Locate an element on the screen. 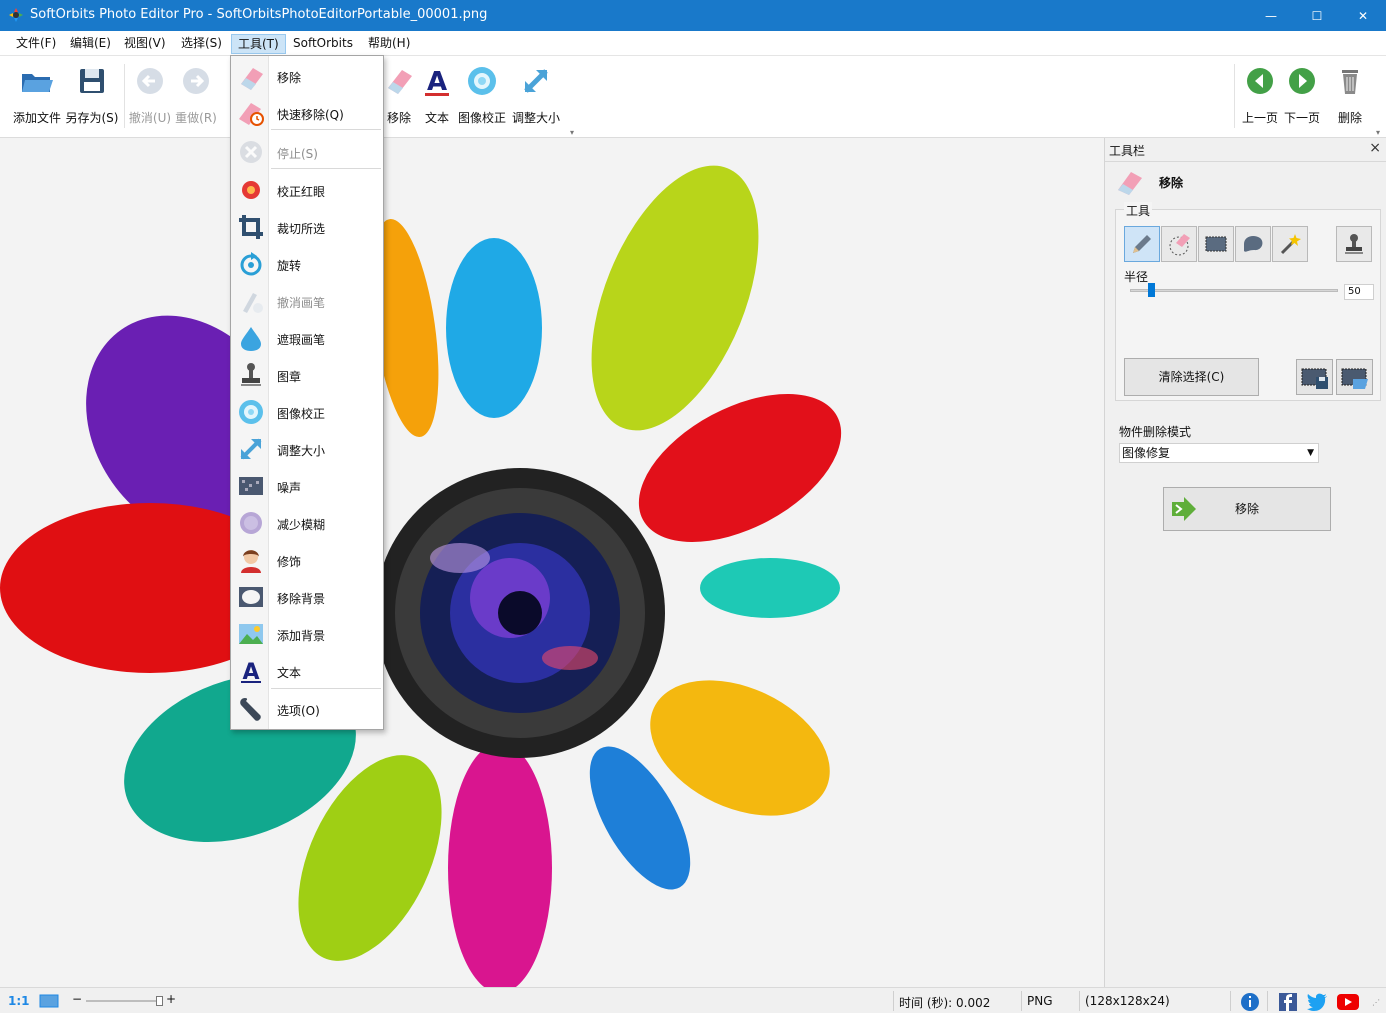  toolbar-text-button: A 文本 is located at coordinates (437, 97).